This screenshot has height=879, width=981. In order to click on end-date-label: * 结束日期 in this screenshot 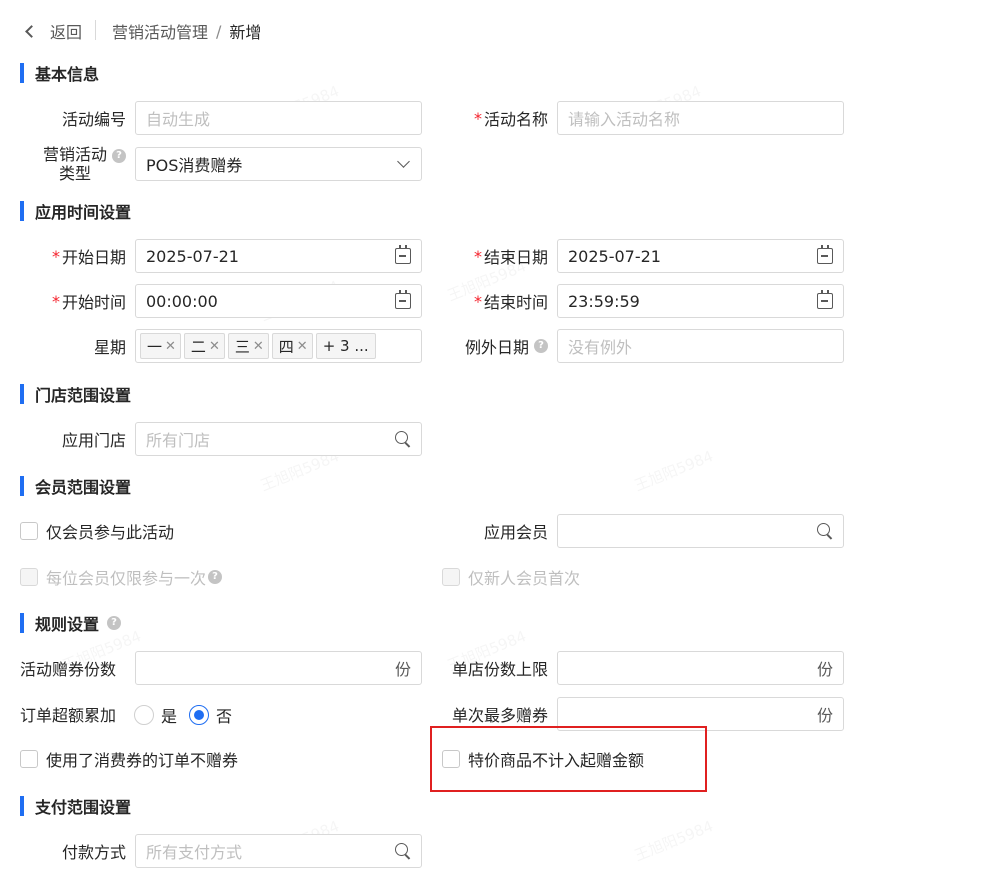, I will do `click(494, 256)`.